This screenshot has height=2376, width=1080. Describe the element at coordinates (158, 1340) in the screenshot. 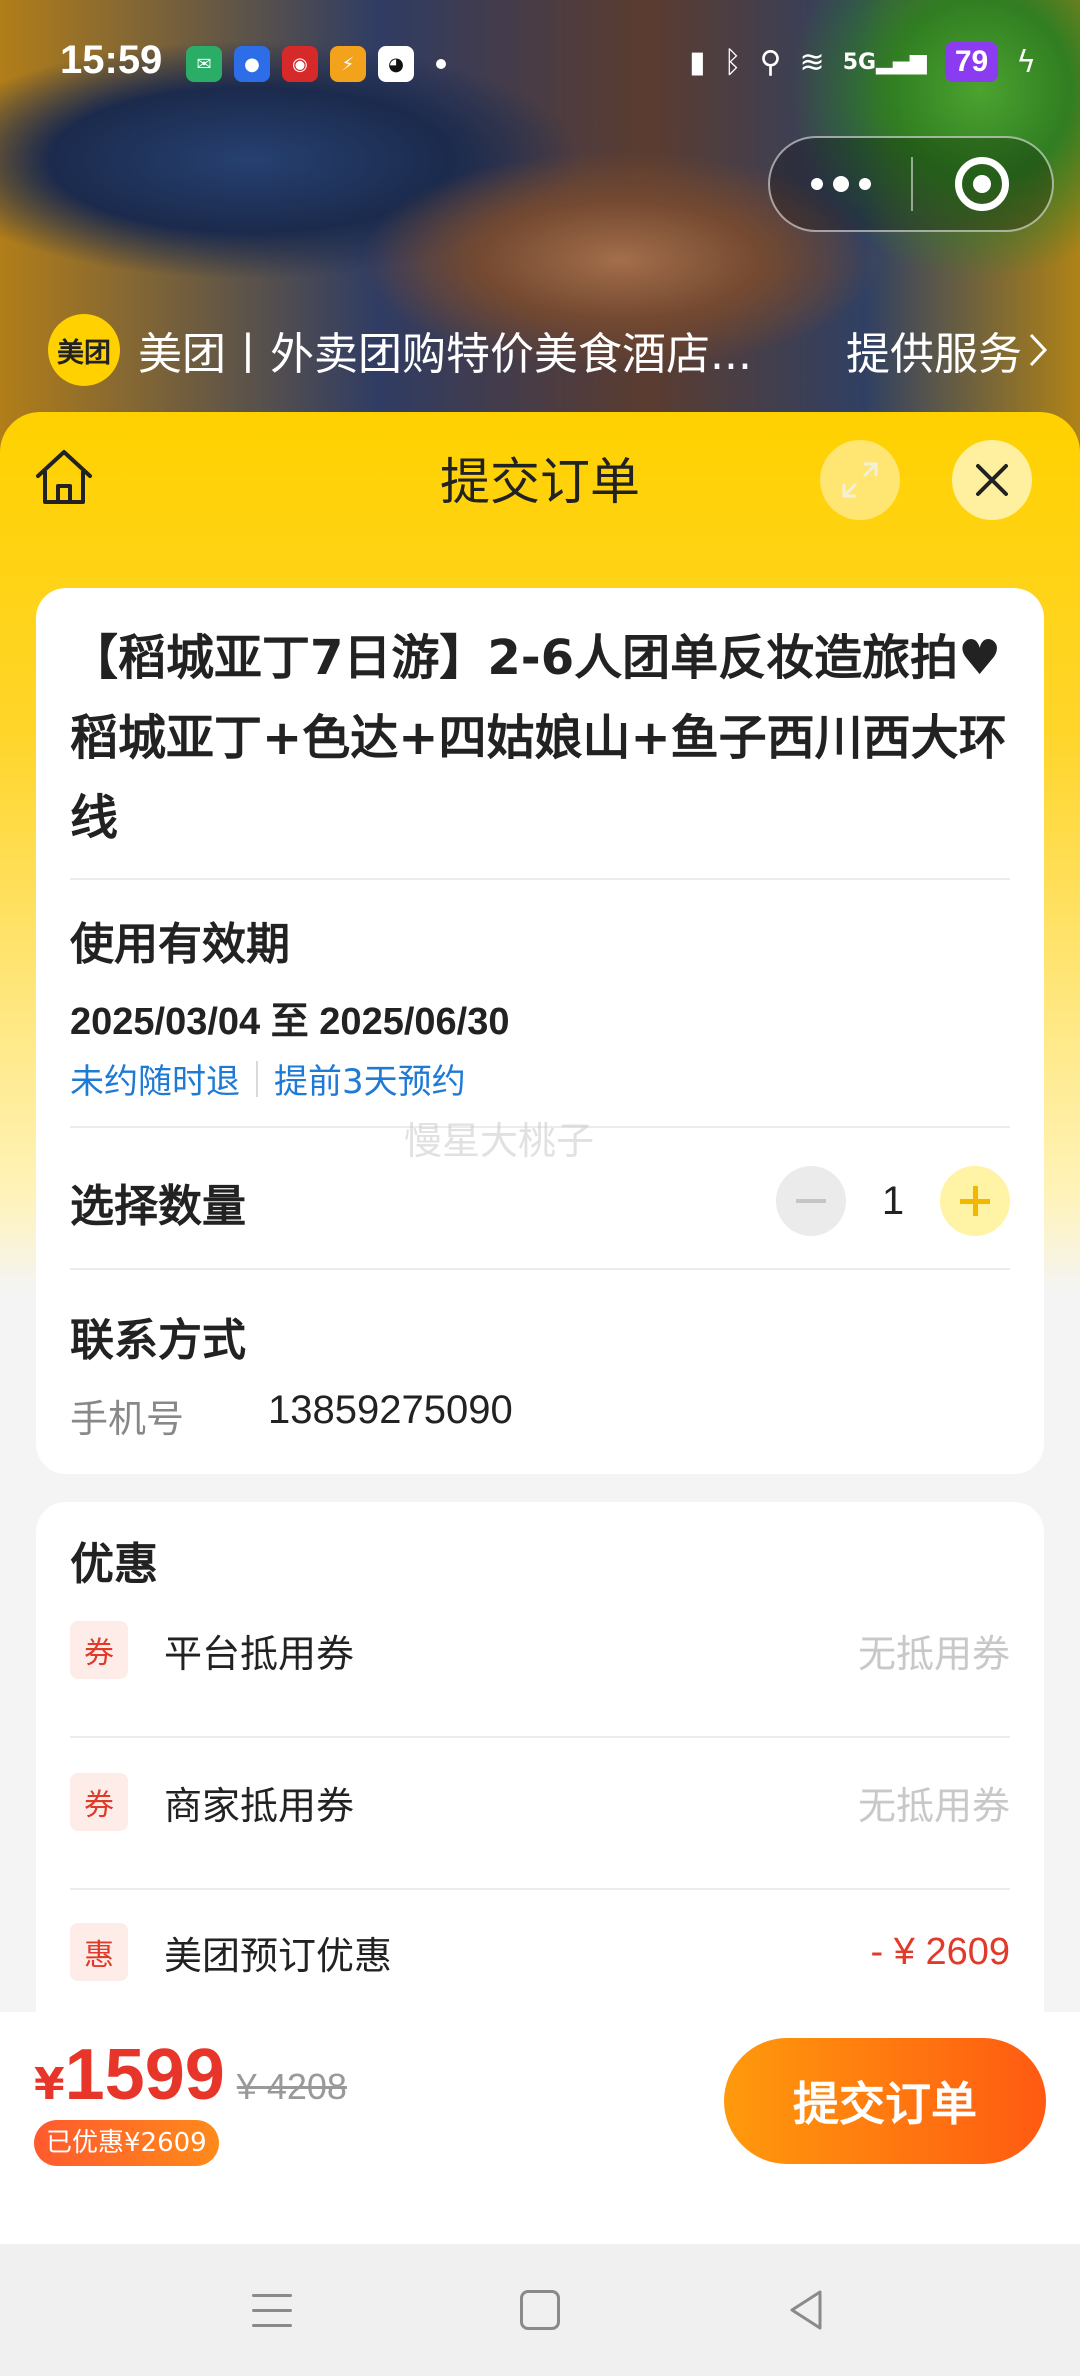

I see `contact-label: 联系方式` at that location.